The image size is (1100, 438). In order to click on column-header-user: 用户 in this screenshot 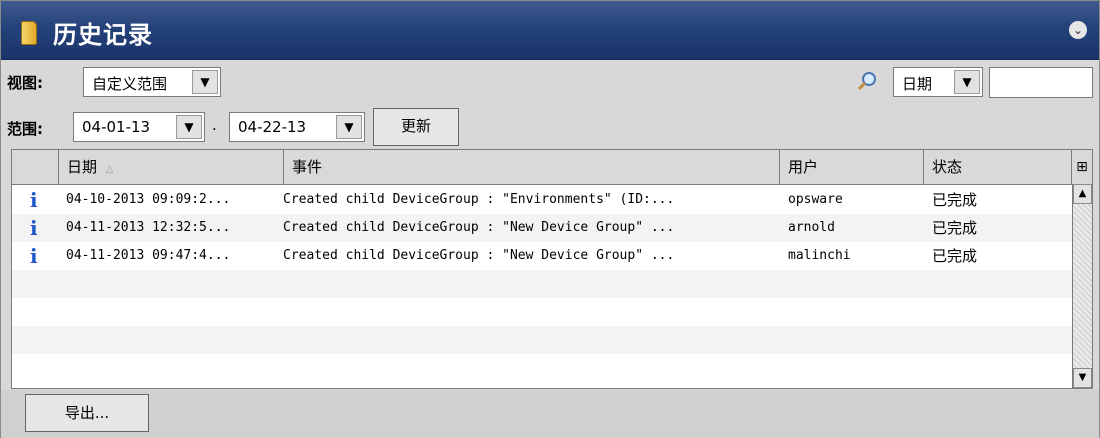, I will do `click(852, 167)`.